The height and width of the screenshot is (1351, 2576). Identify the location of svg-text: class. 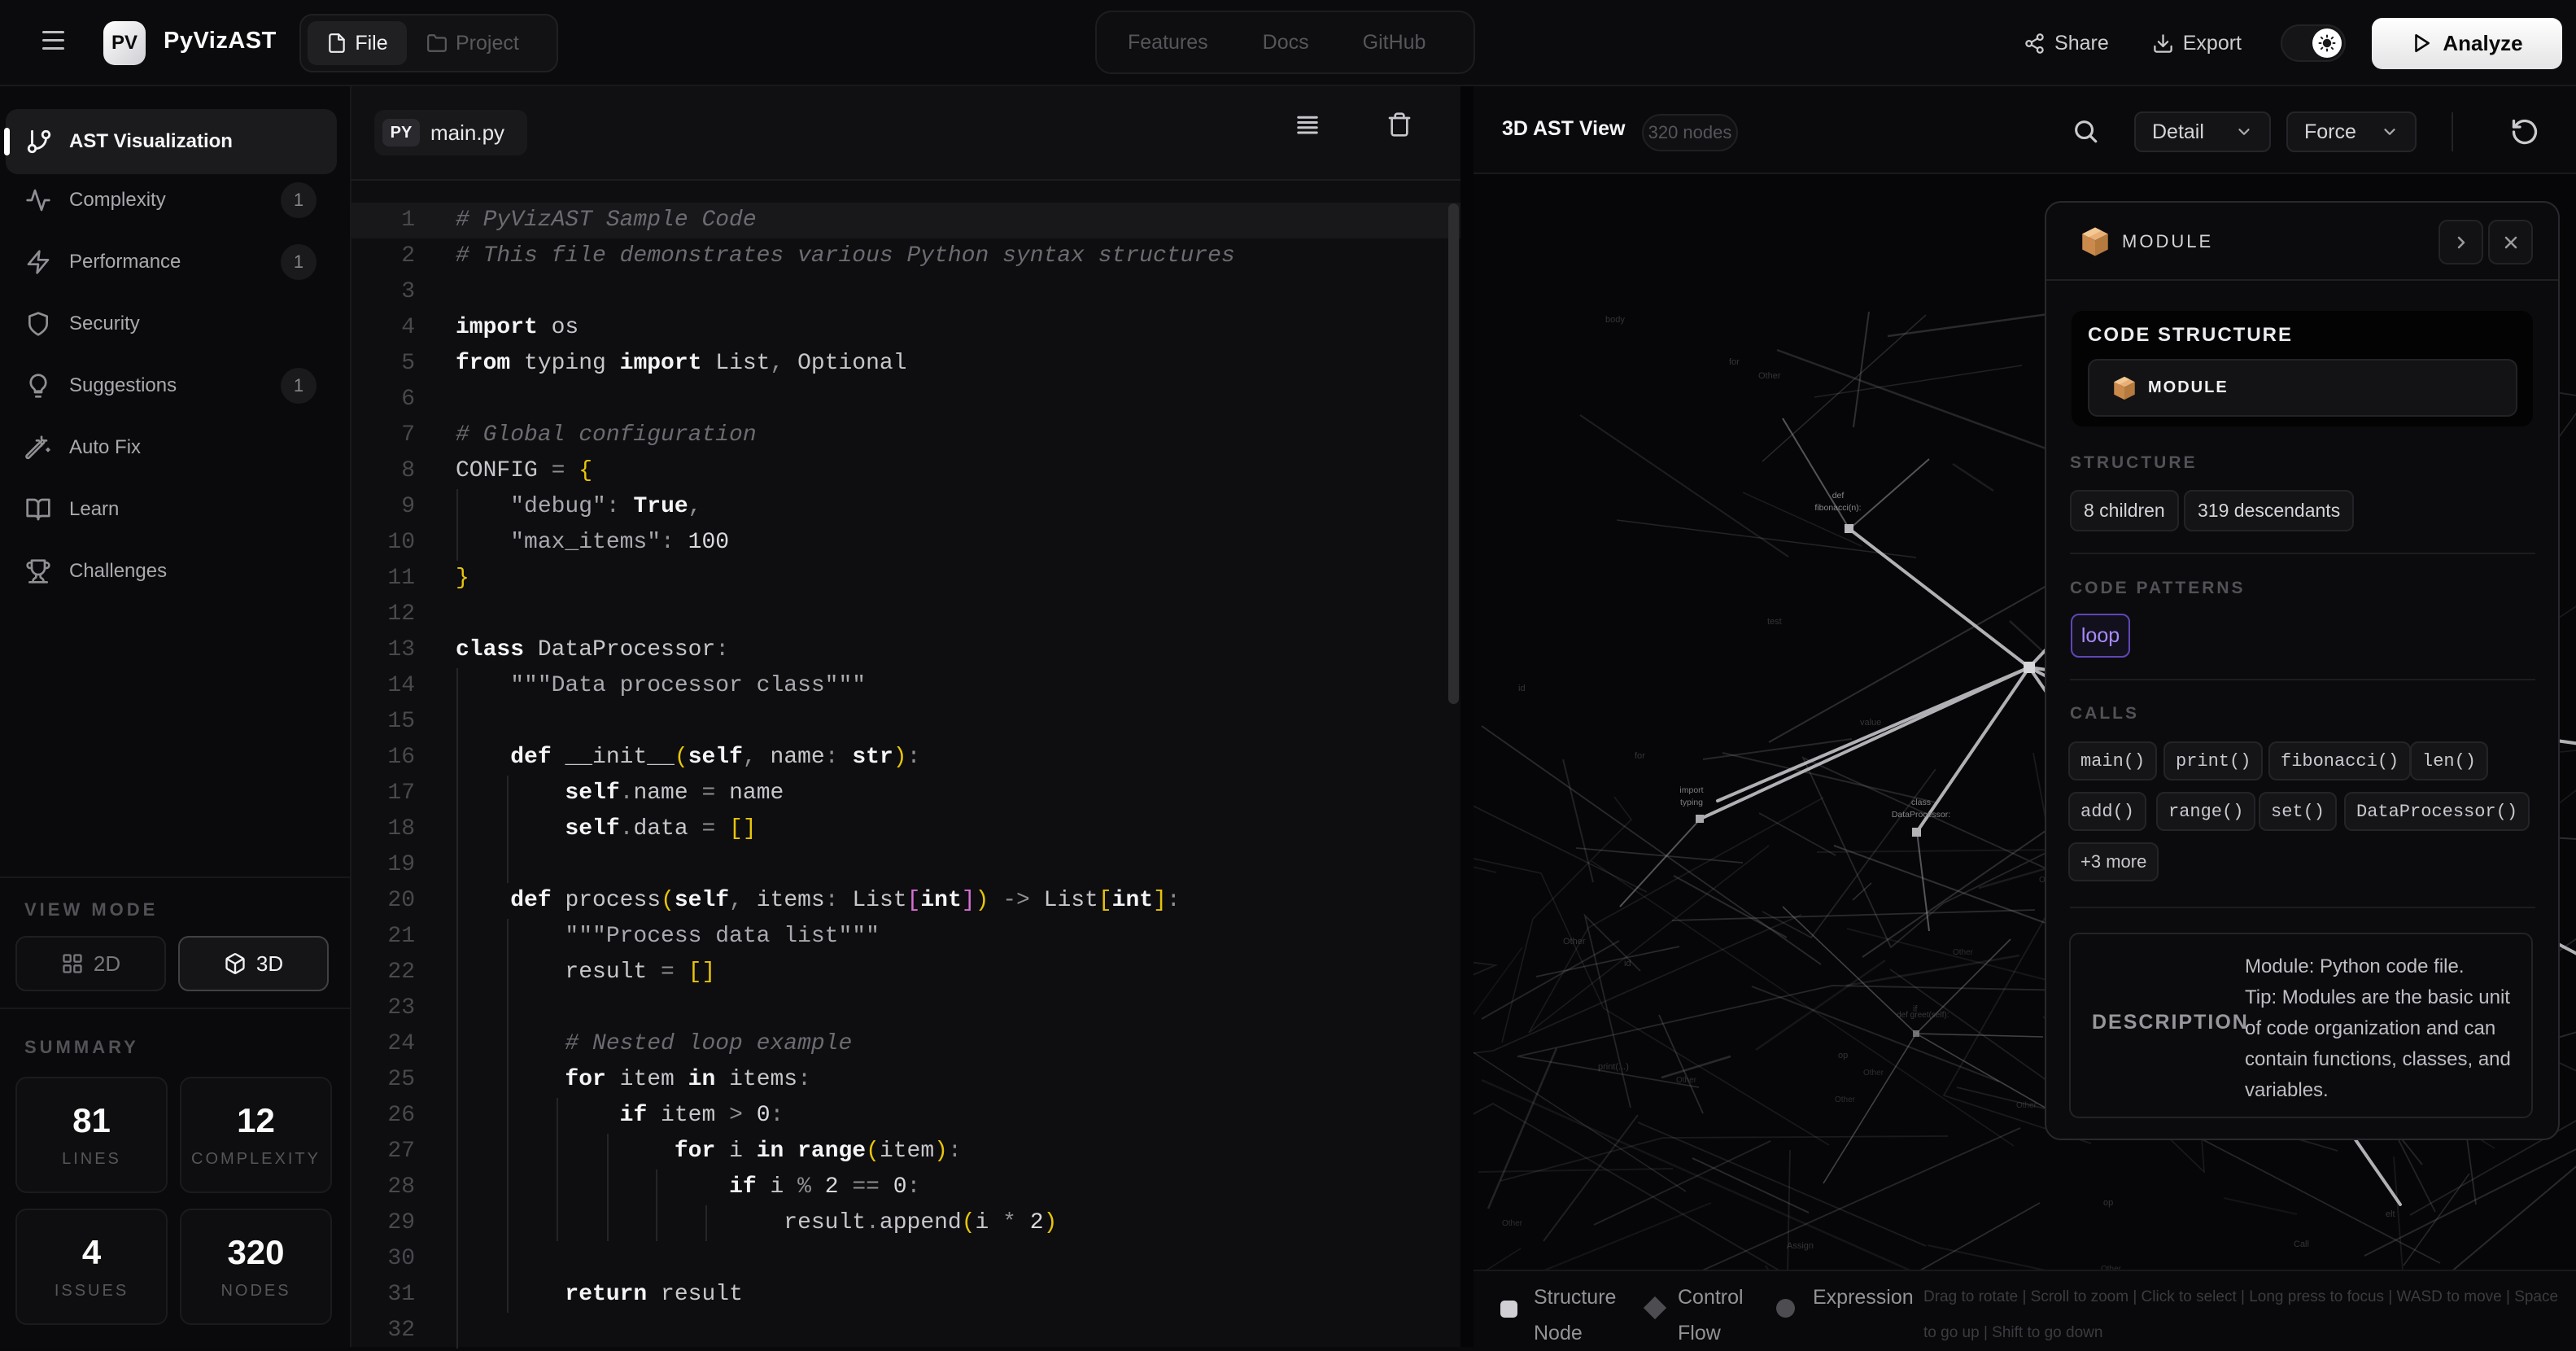
(1921, 802).